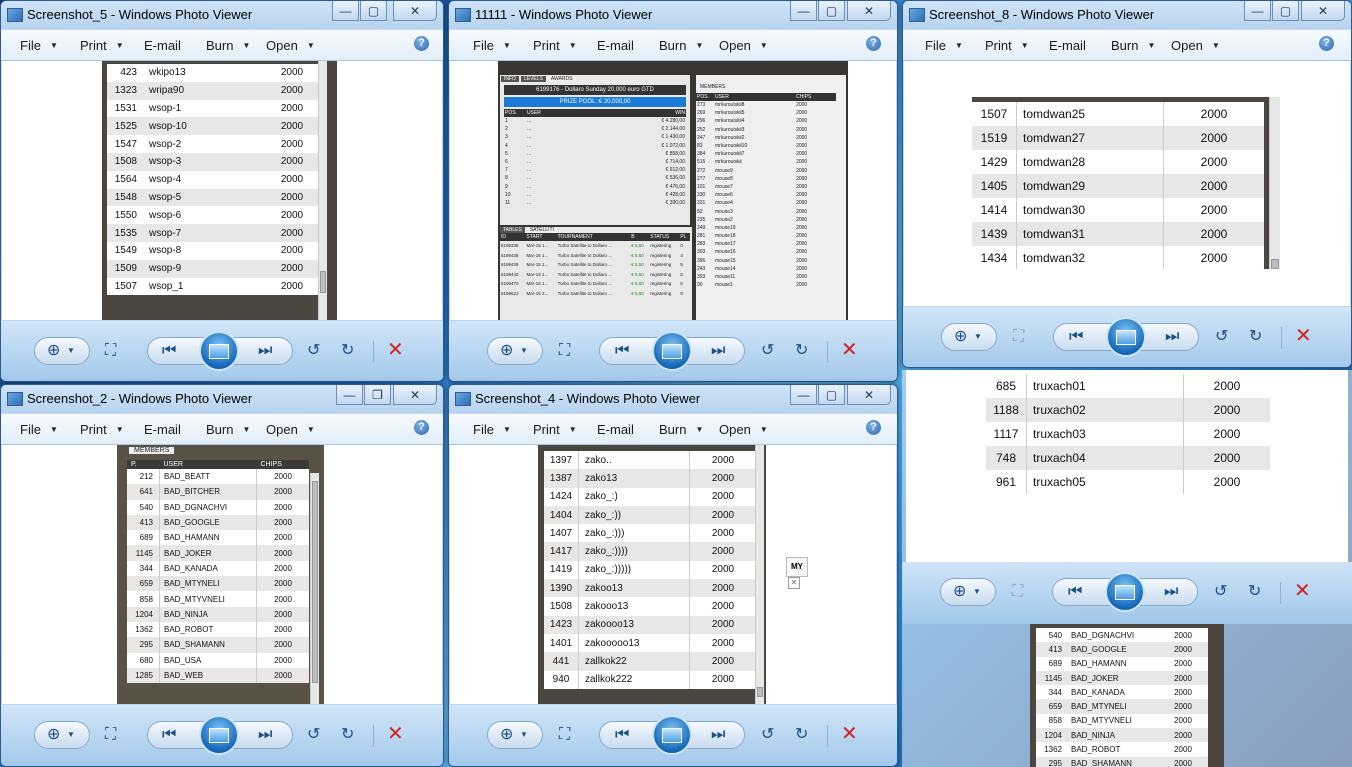  Describe the element at coordinates (595, 137) in the screenshot. I see `table-row: 3... € 1.430,00` at that location.